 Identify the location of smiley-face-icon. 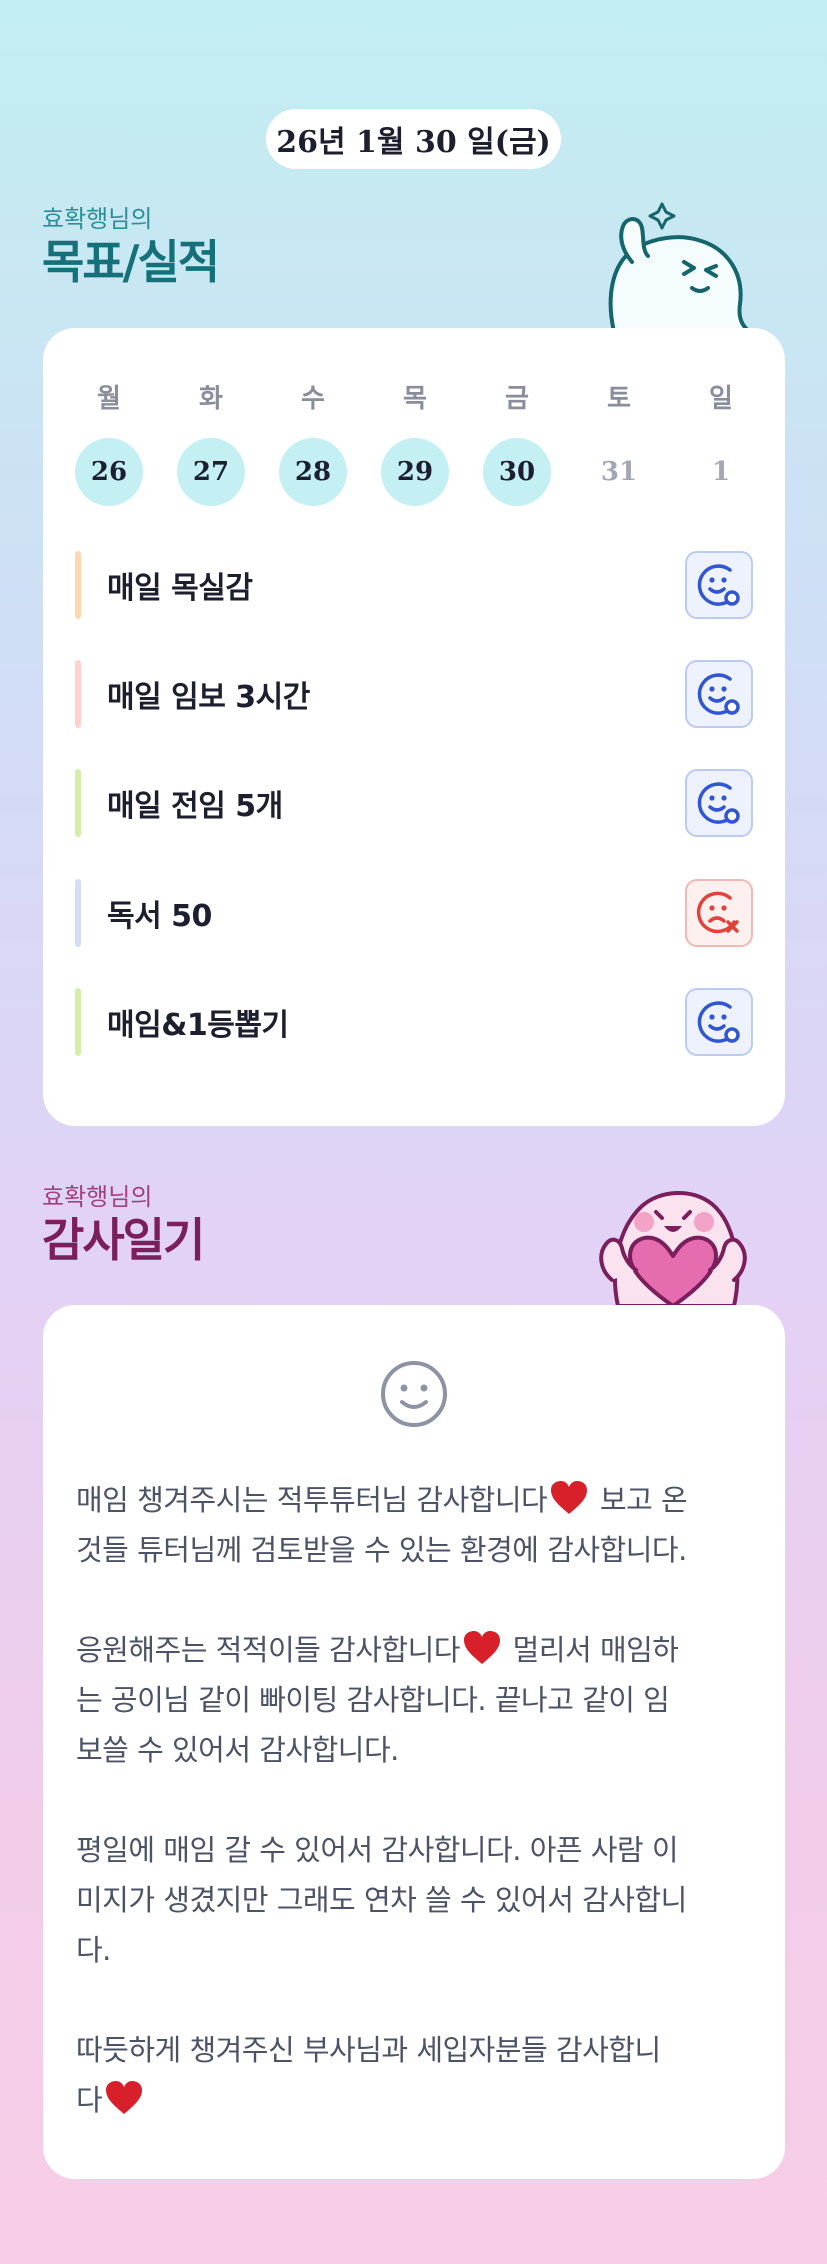
(414, 1394).